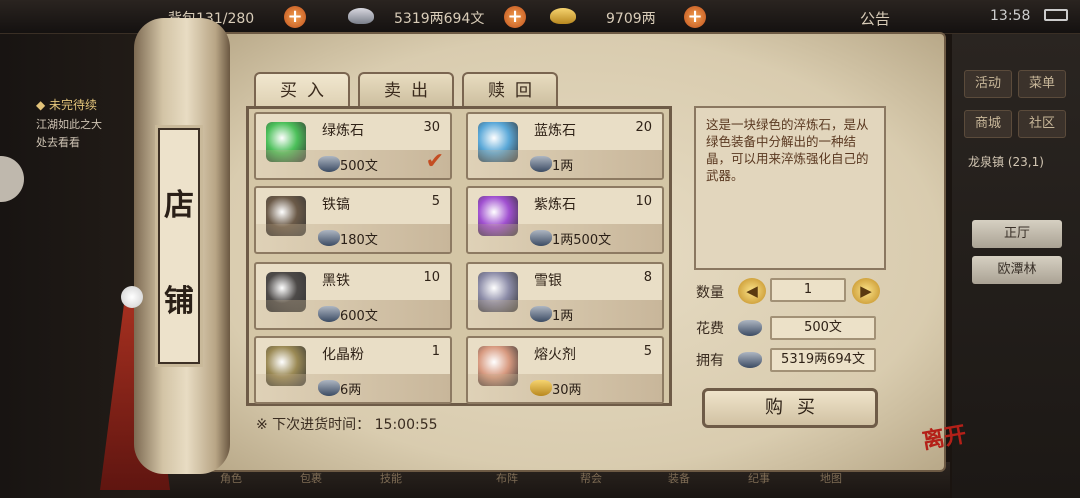 This screenshot has width=1080, height=498. I want to click on add-bag-button: +, so click(295, 17).